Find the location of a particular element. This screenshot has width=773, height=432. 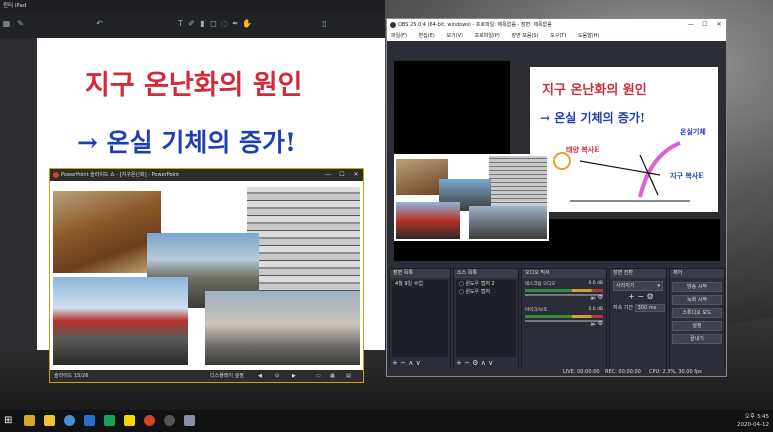

clock-time: 오후 3:45 is located at coordinates (756, 417).